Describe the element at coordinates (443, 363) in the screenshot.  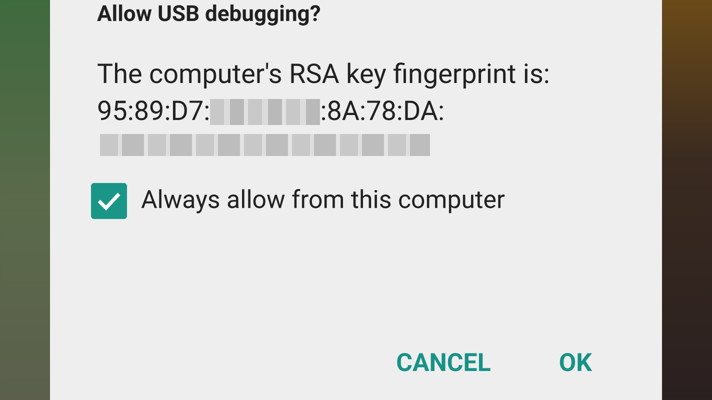
I see `dialog-button: CANCEL` at that location.